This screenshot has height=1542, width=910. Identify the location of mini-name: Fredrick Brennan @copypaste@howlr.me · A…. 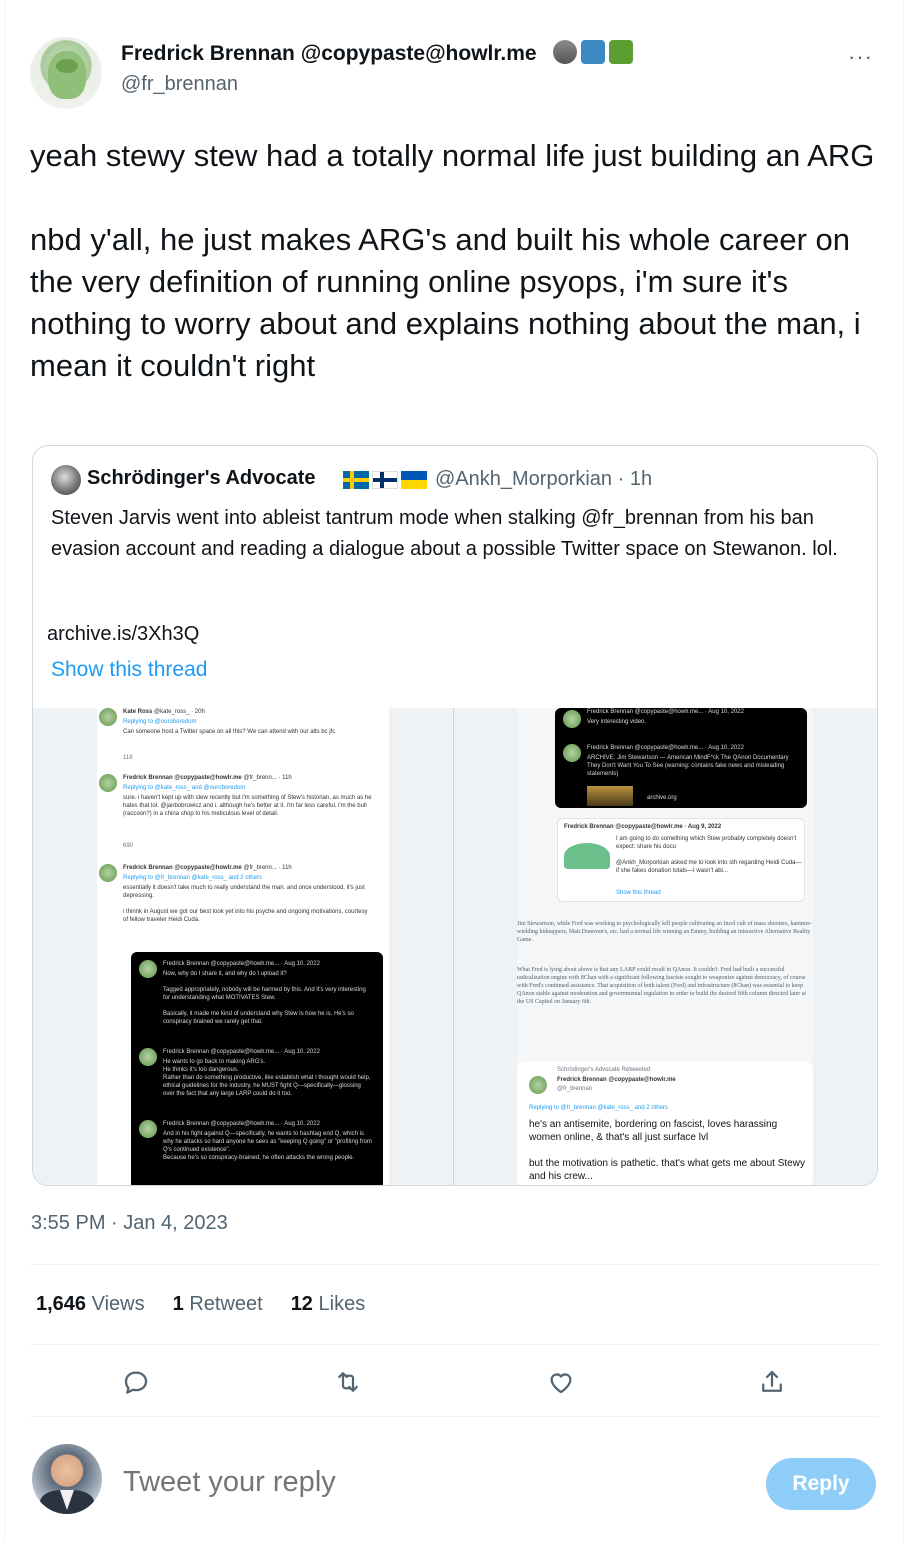
(643, 827).